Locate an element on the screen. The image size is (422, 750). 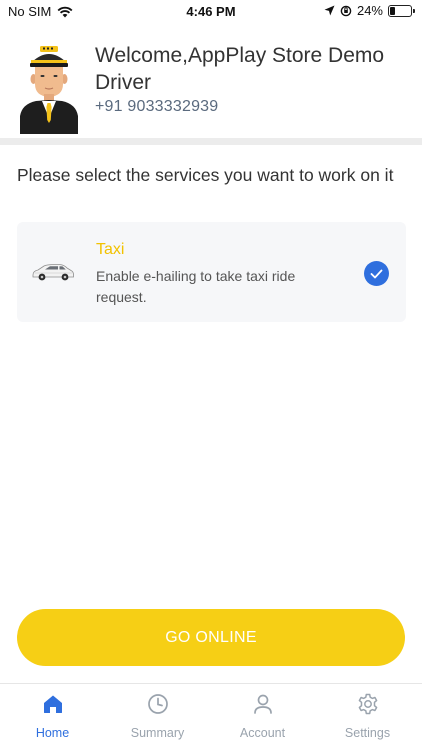
carrier-label: No SIM is located at coordinates (30, 11).